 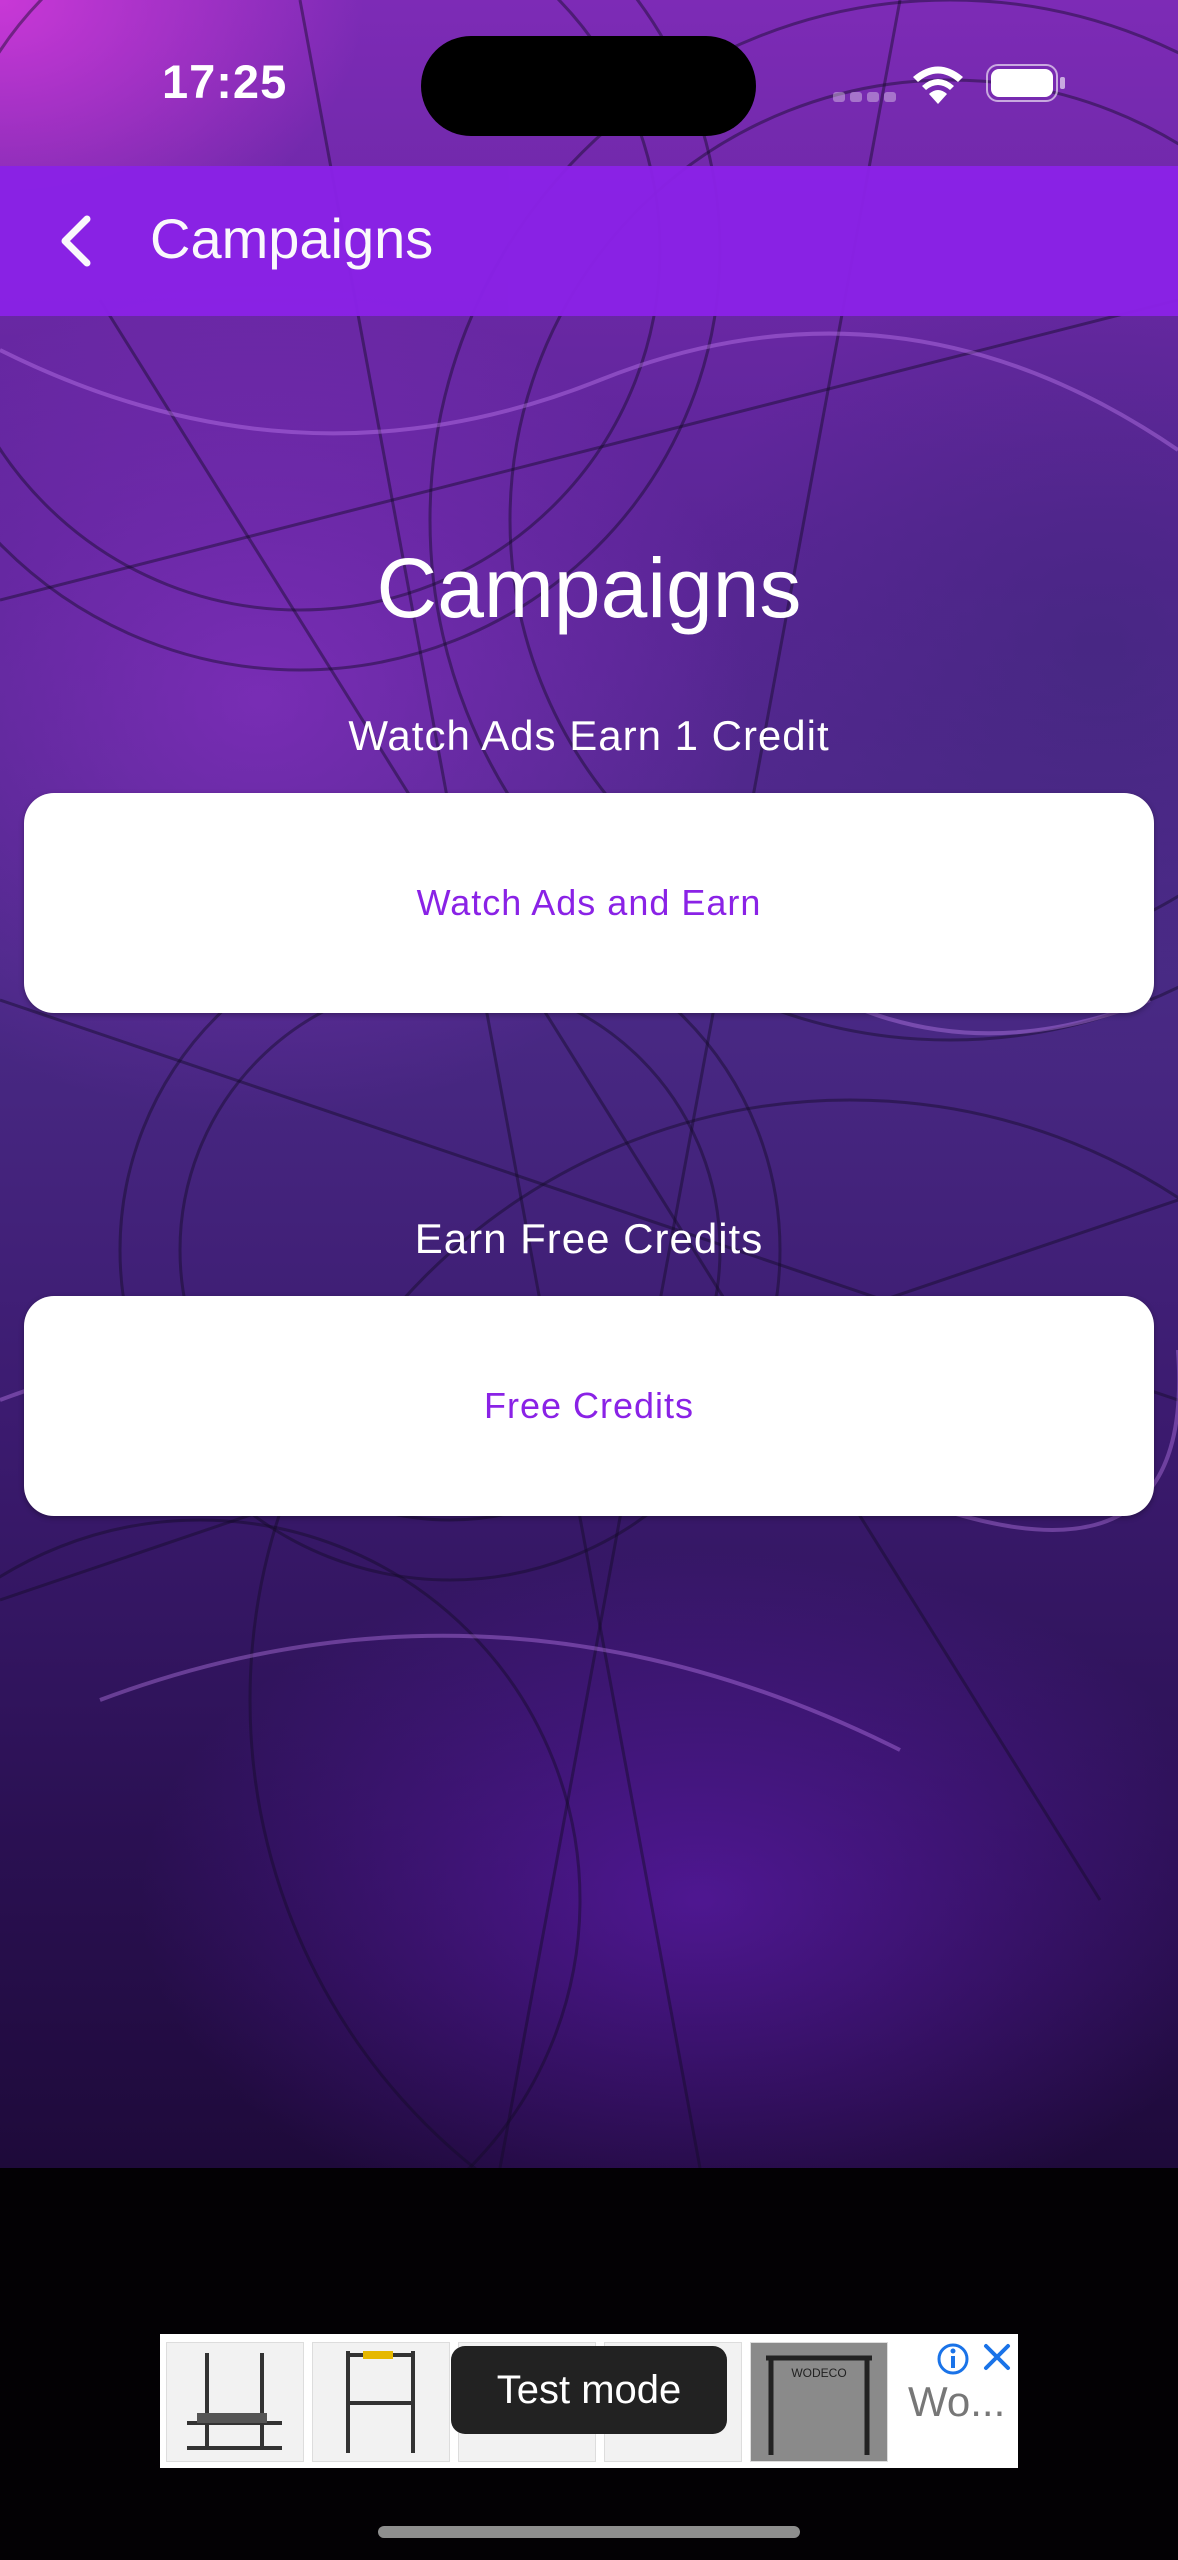 I want to click on power-rack-icon, so click(x=380, y=2402).